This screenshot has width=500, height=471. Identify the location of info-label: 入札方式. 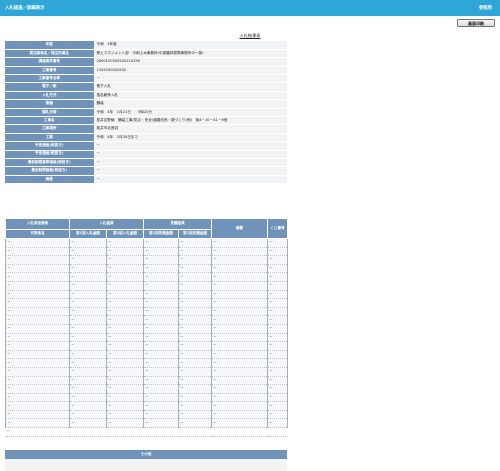
(50, 96).